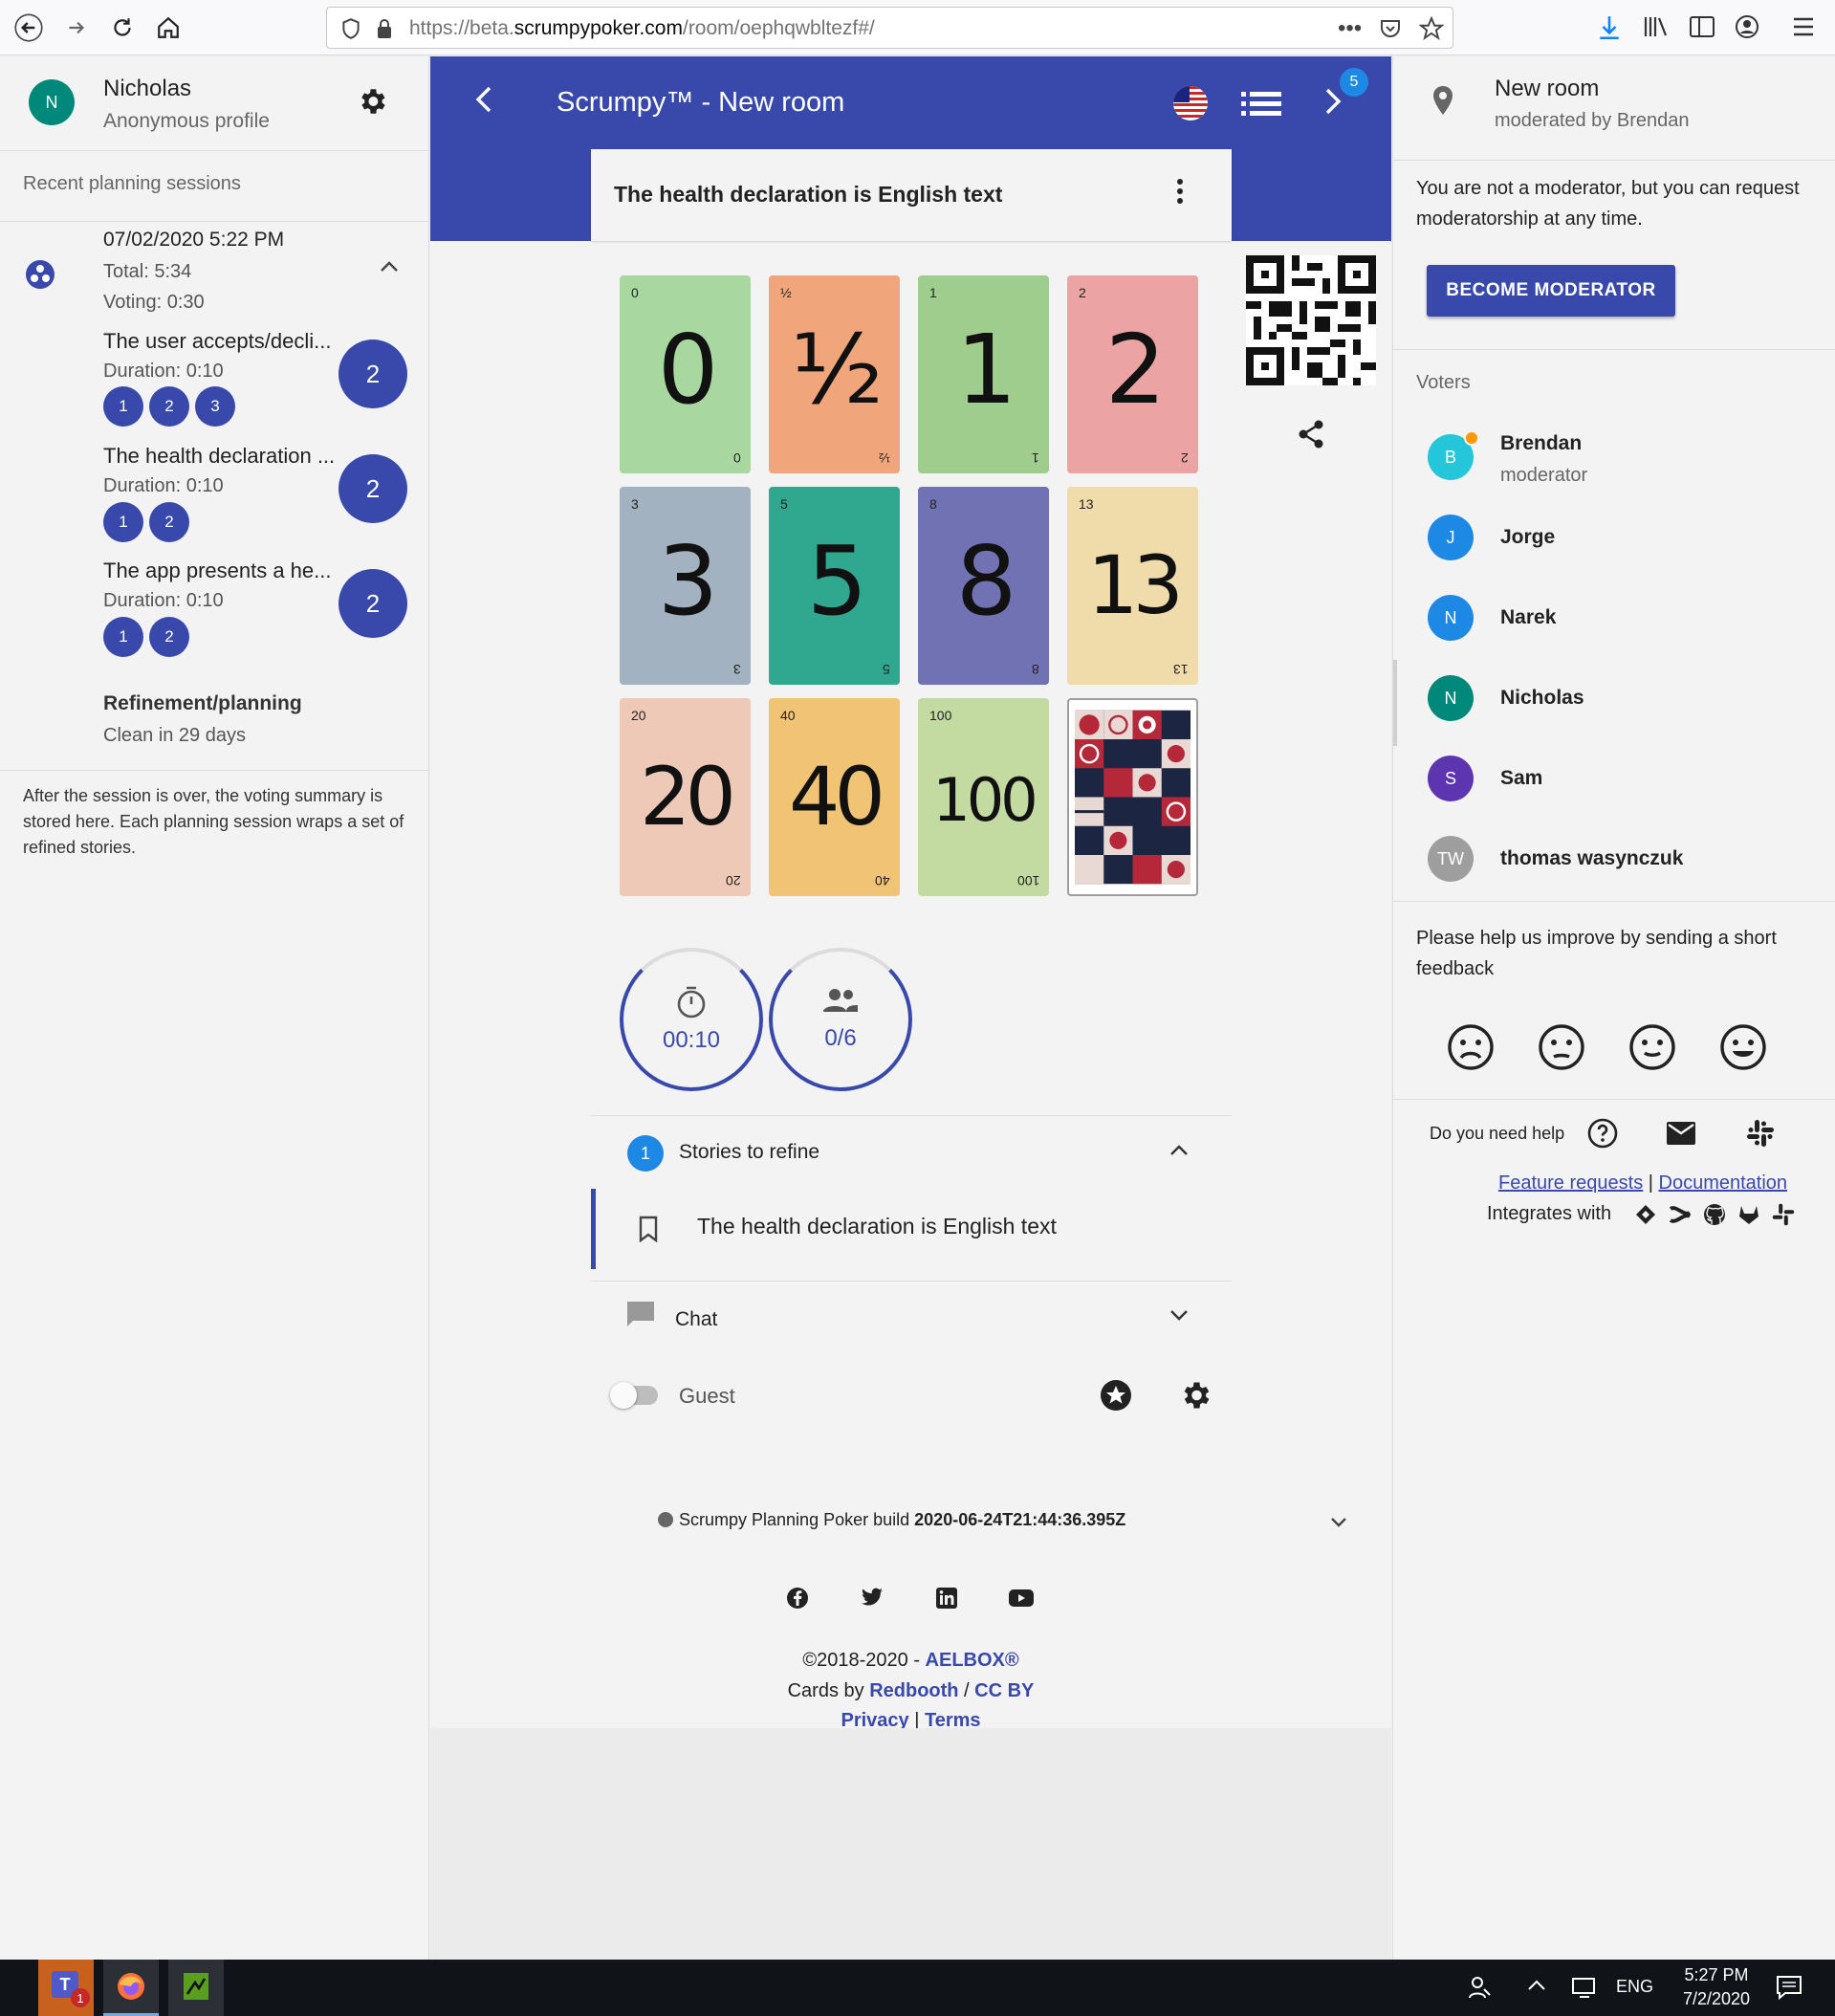 The width and height of the screenshot is (1835, 2016). Describe the element at coordinates (1004, 1690) in the screenshot. I see `license-link: CC BY` at that location.